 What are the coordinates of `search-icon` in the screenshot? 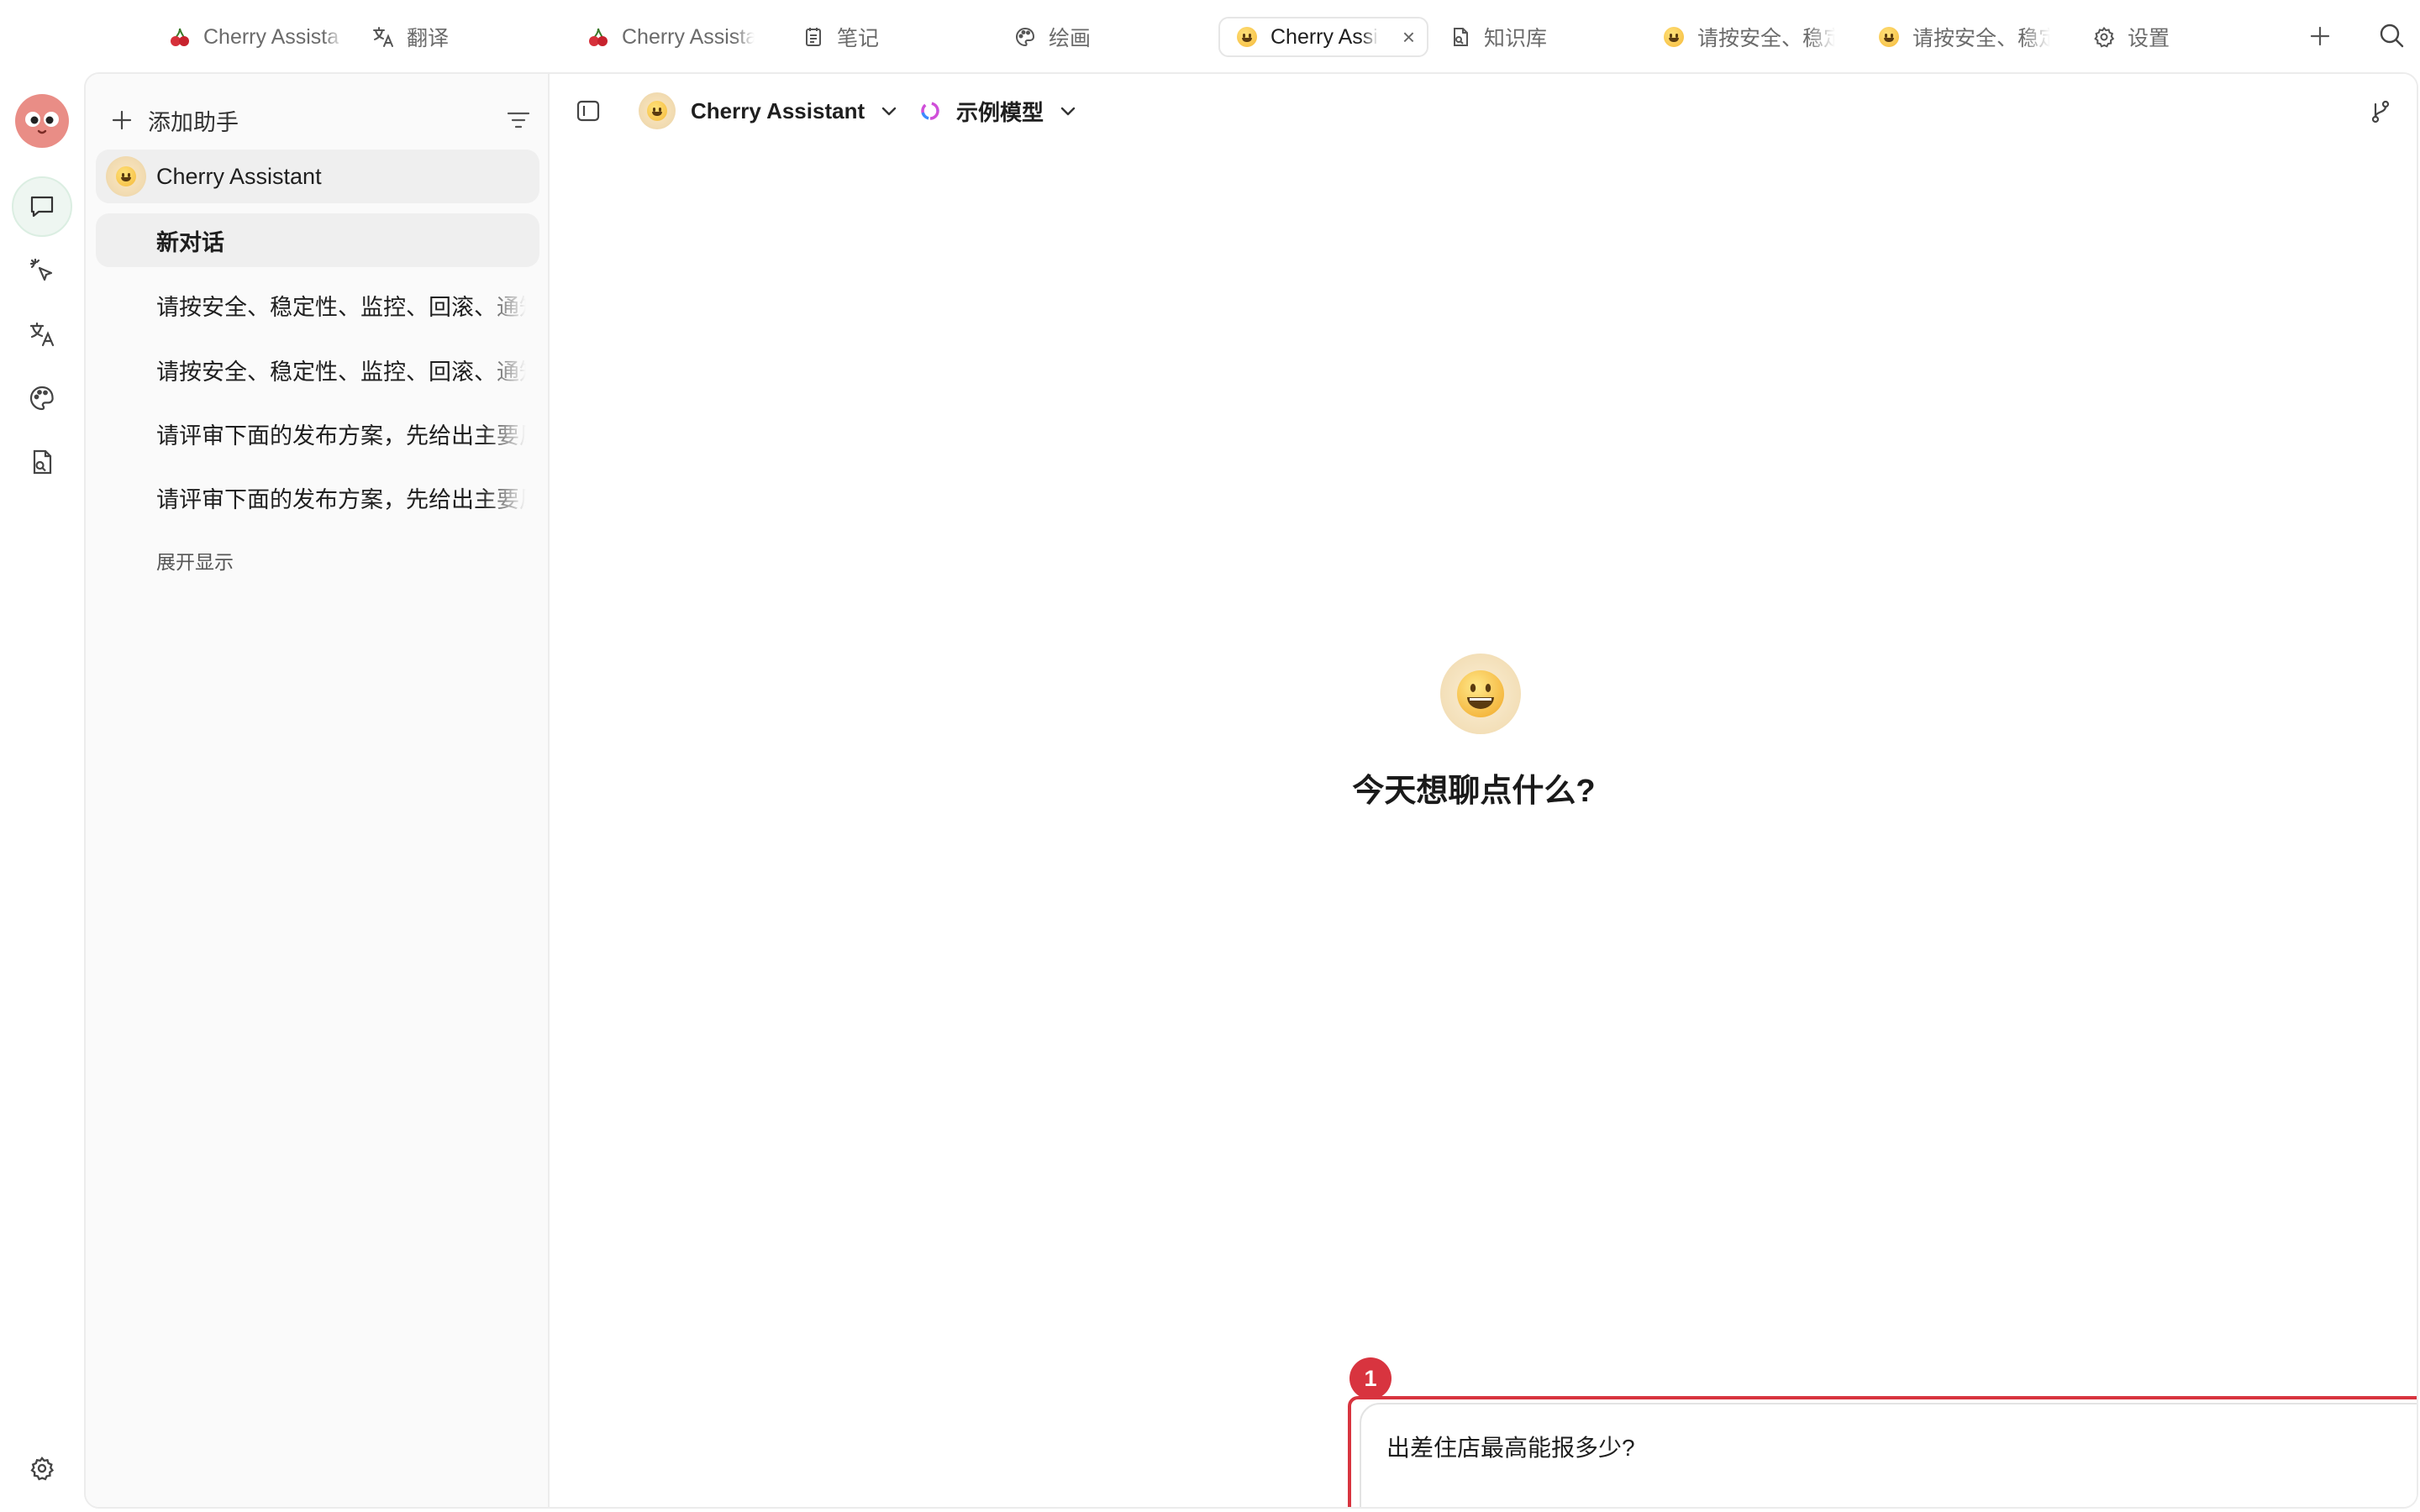 It's located at (2391, 35).